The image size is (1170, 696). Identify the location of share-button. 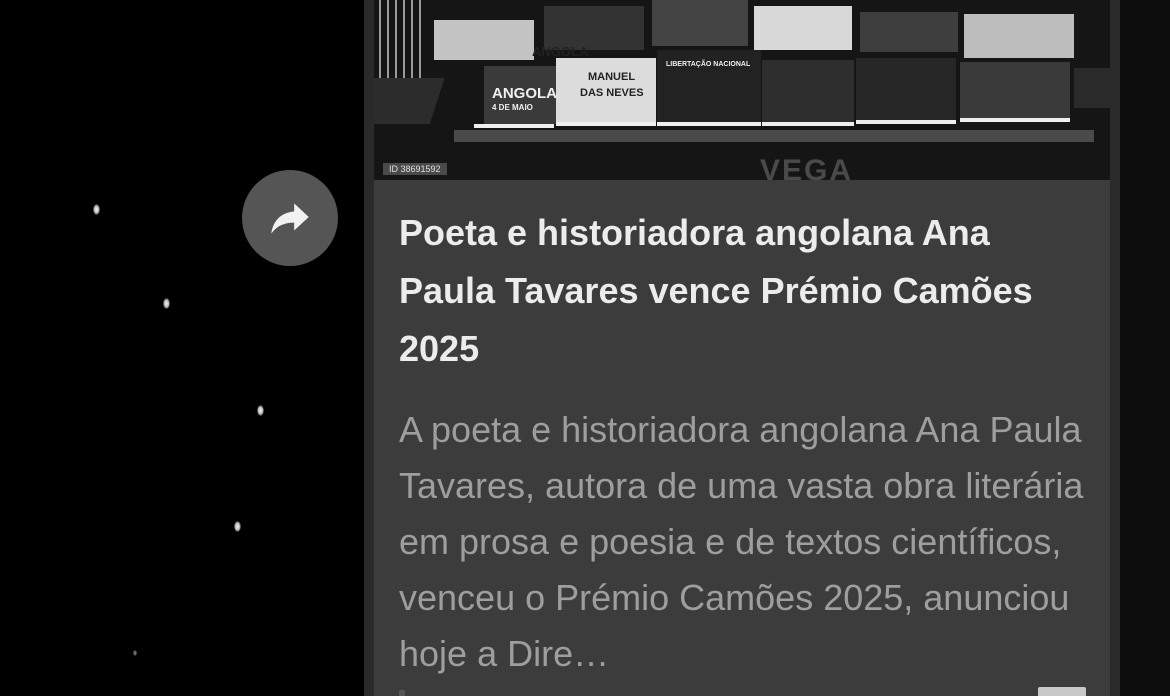
(290, 218).